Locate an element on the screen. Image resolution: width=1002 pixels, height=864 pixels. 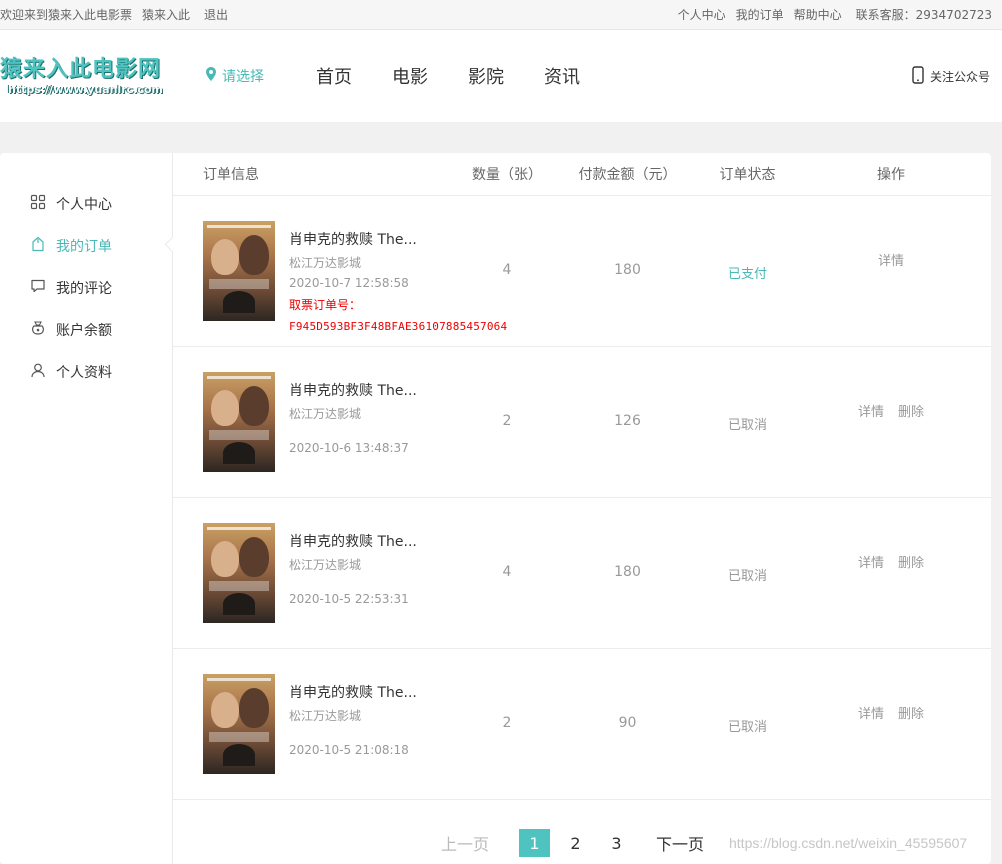
sidebar-item-my-orders: 我的订单 is located at coordinates (86, 246).